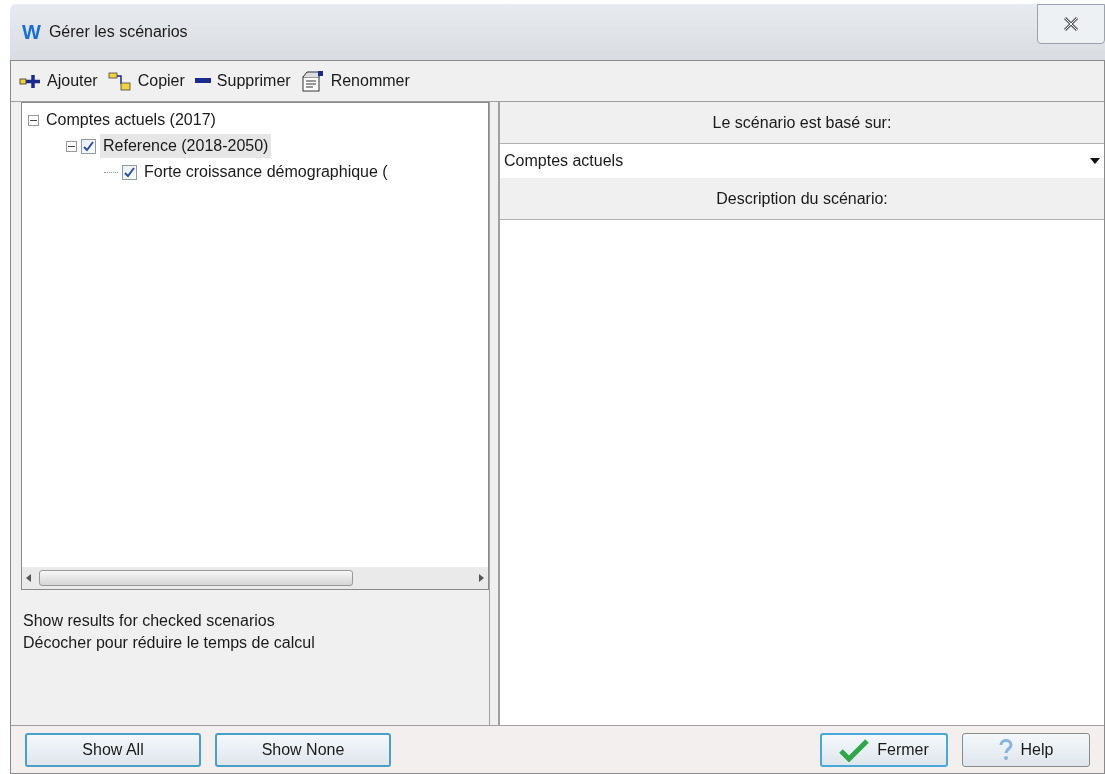  Describe the element at coordinates (854, 749) in the screenshot. I see `checkmark-icon` at that location.